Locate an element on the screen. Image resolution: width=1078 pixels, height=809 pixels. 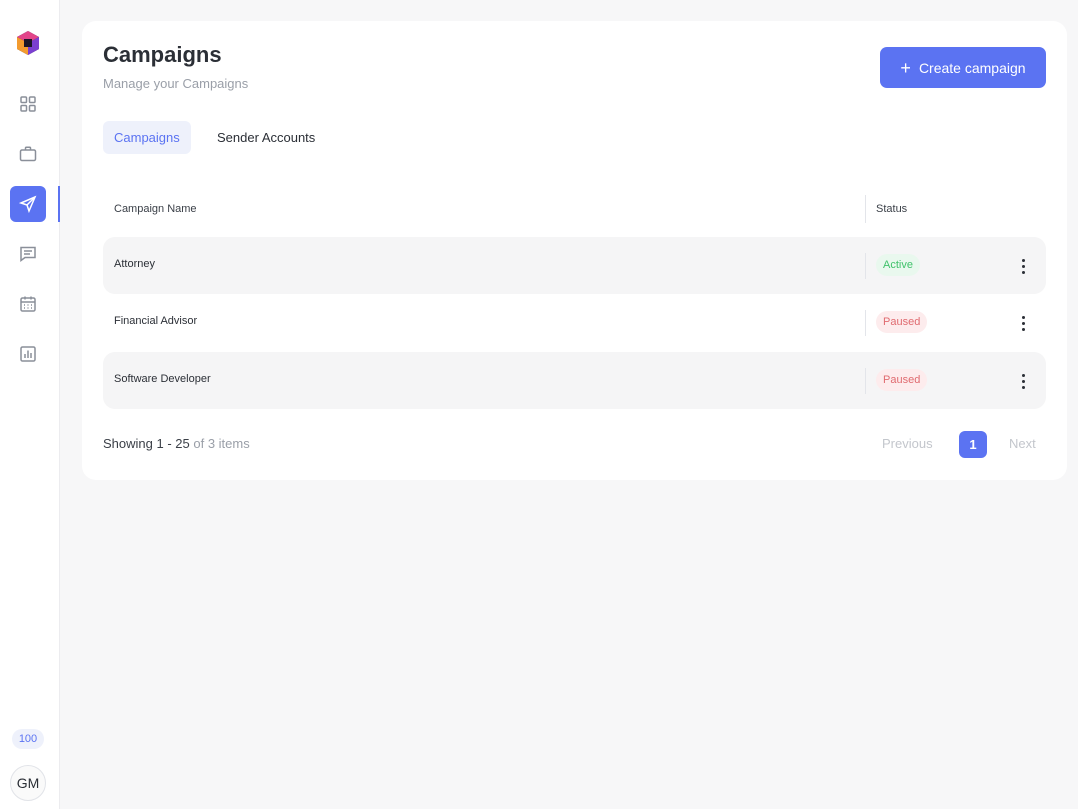
active-indicator is located at coordinates (59, 204).